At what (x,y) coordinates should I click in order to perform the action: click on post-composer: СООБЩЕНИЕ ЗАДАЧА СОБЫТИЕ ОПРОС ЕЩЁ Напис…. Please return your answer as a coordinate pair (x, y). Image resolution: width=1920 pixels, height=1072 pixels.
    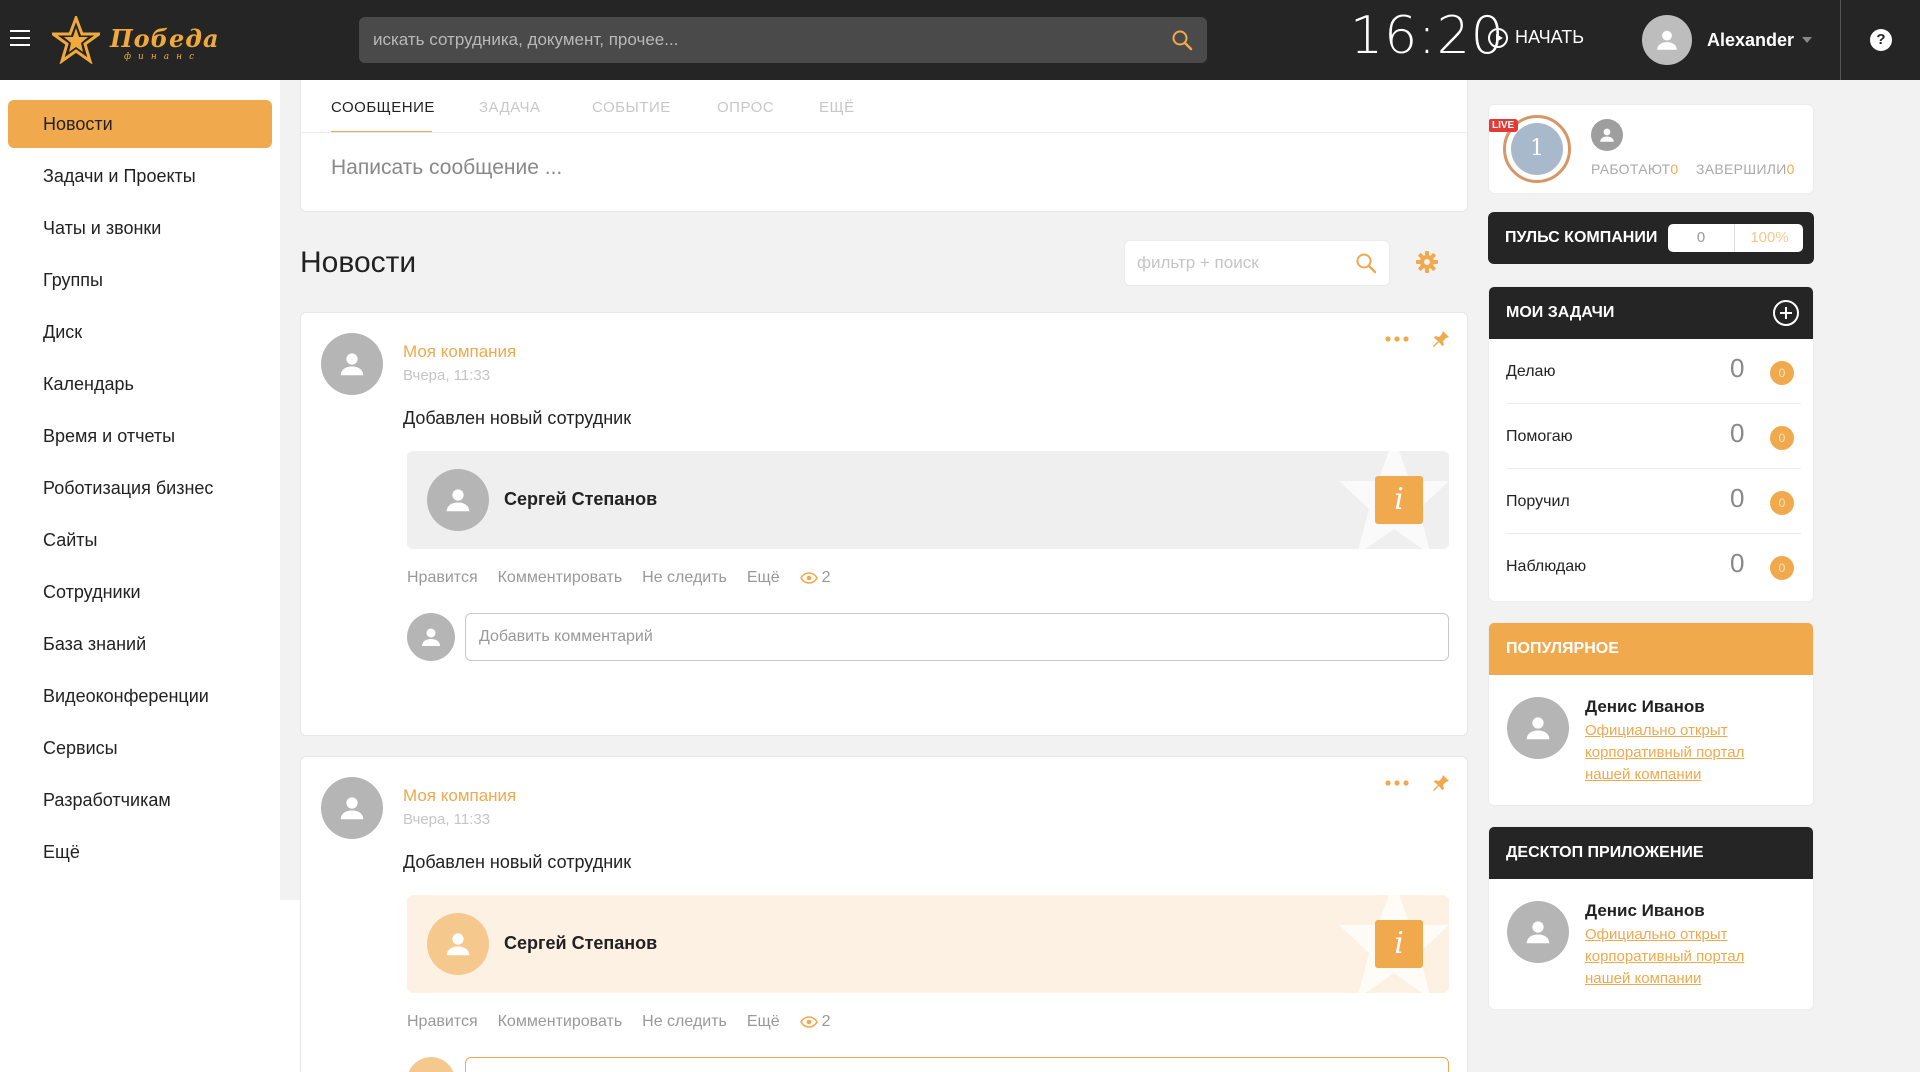
    Looking at the image, I should click on (884, 146).